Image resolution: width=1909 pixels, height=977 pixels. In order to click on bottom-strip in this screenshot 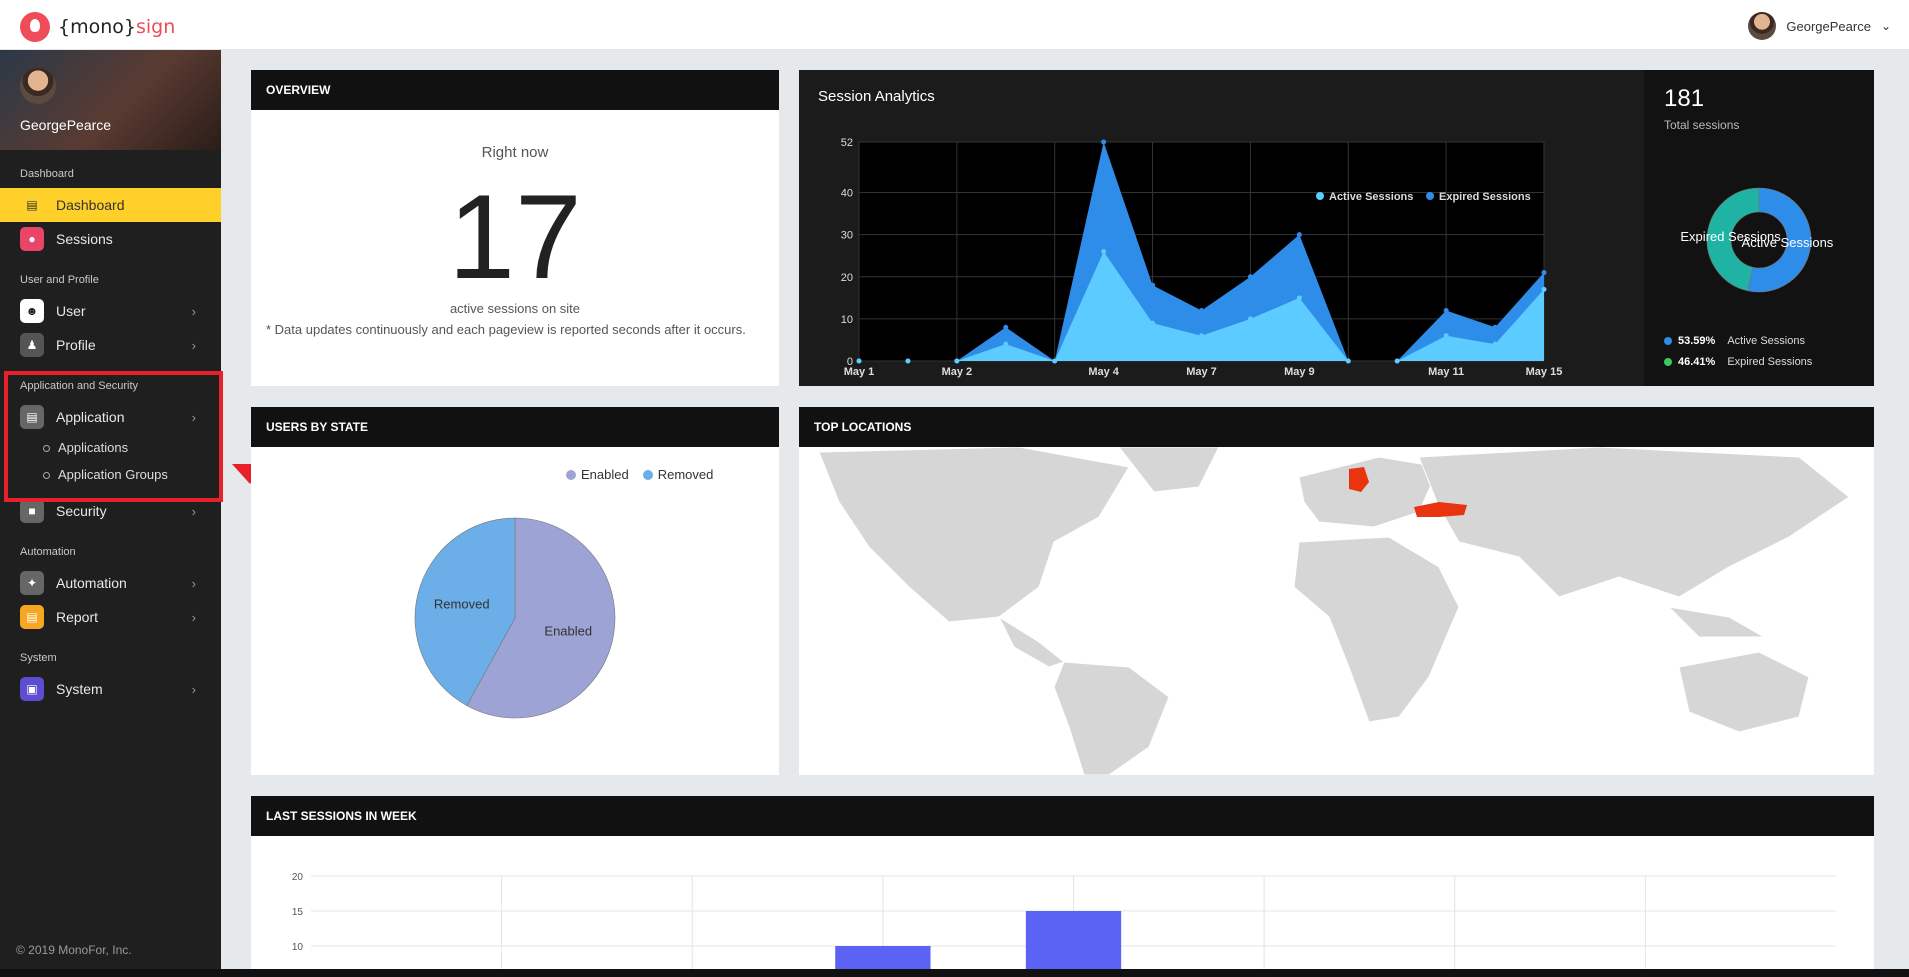, I will do `click(954, 973)`.